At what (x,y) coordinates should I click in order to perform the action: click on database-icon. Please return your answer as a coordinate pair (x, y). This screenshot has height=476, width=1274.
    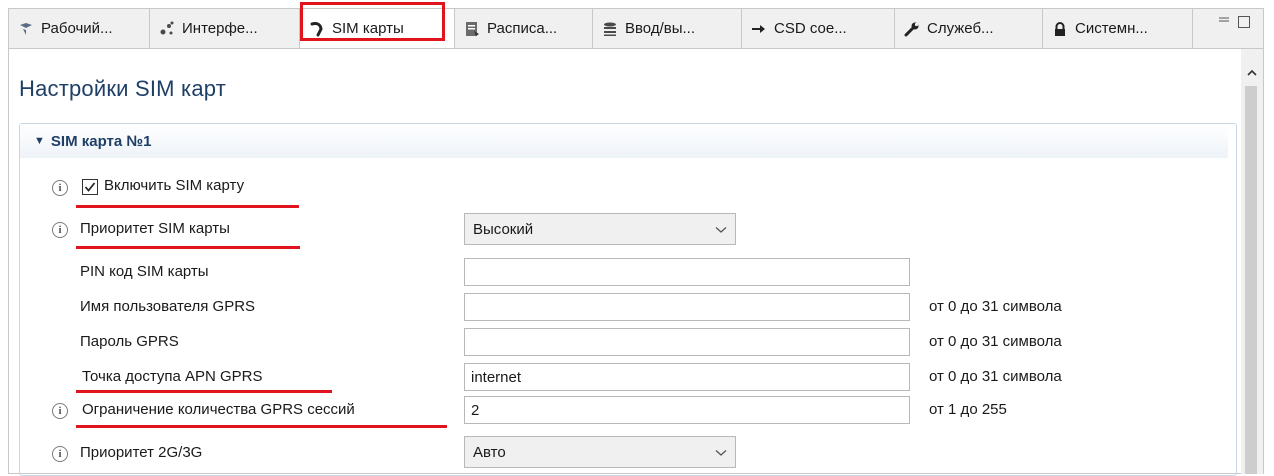
    Looking at the image, I should click on (610, 29).